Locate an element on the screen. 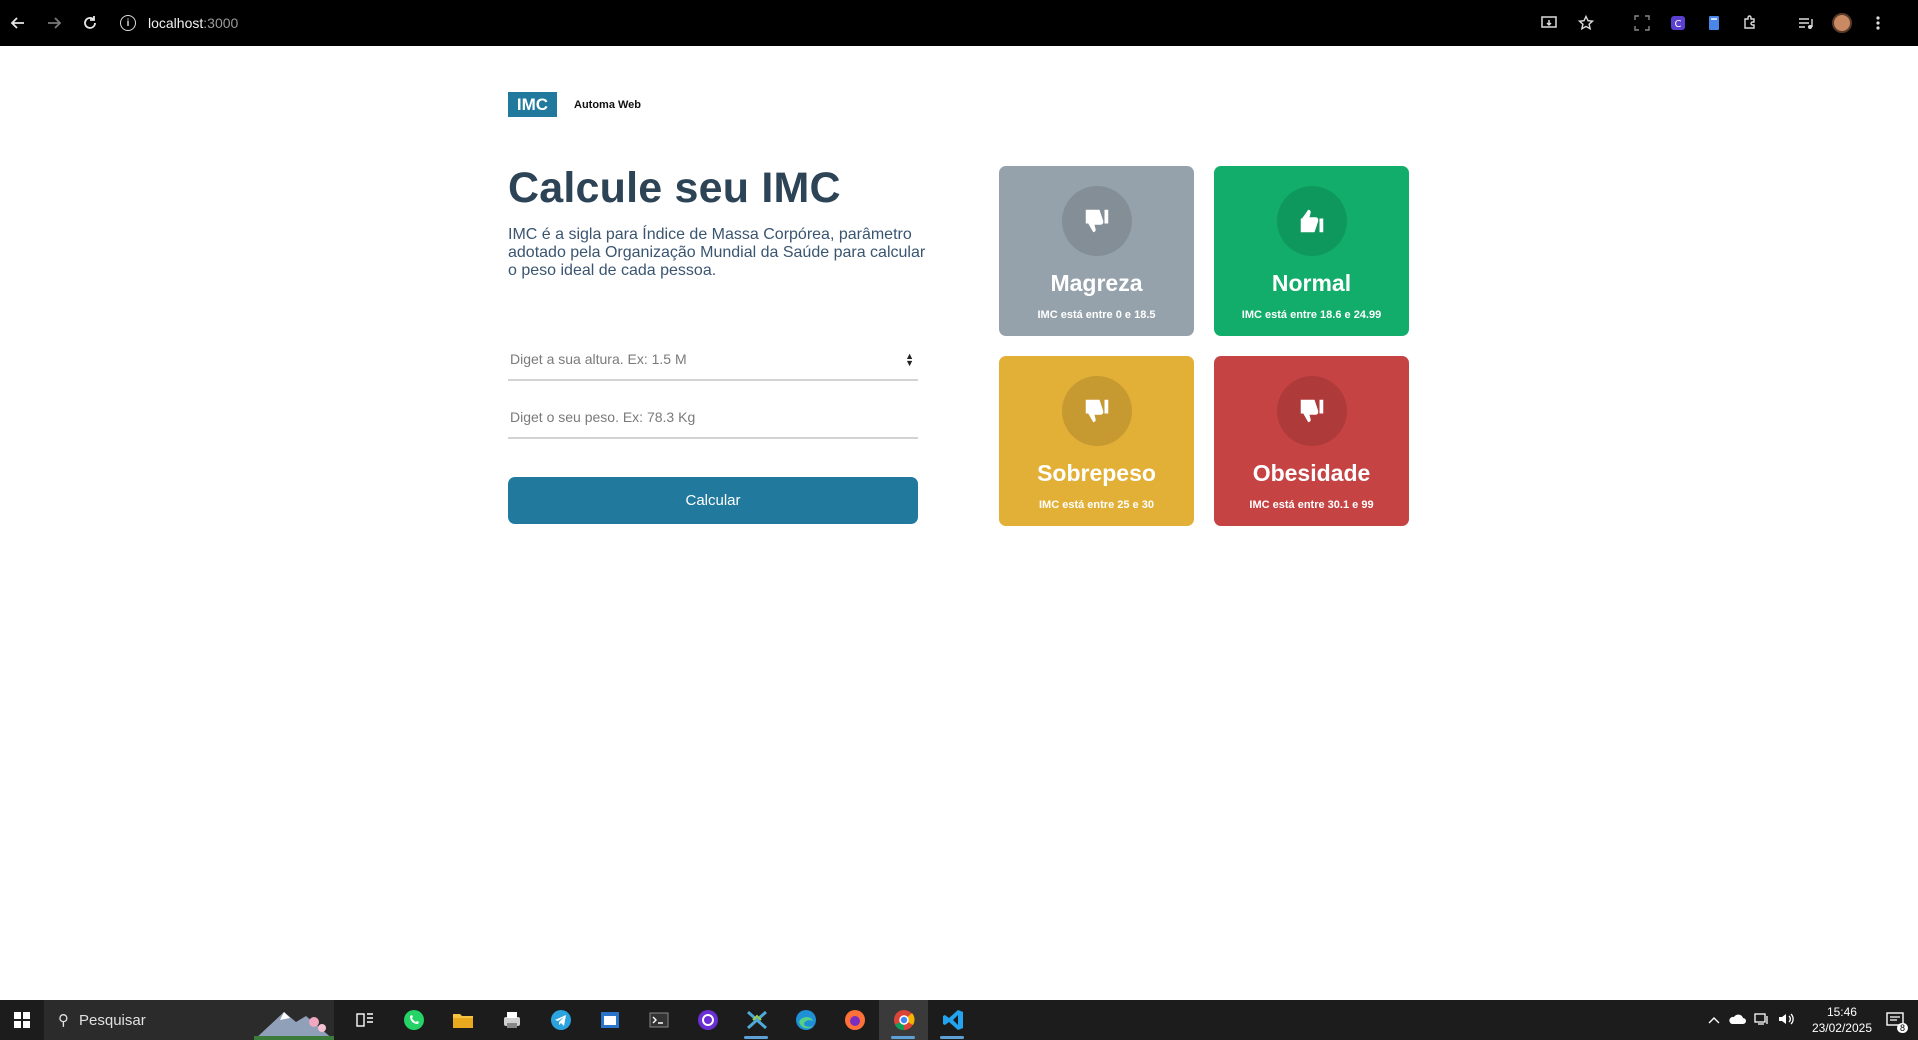 This screenshot has width=1918, height=1040. card-title: Sobrepeso is located at coordinates (1096, 473).